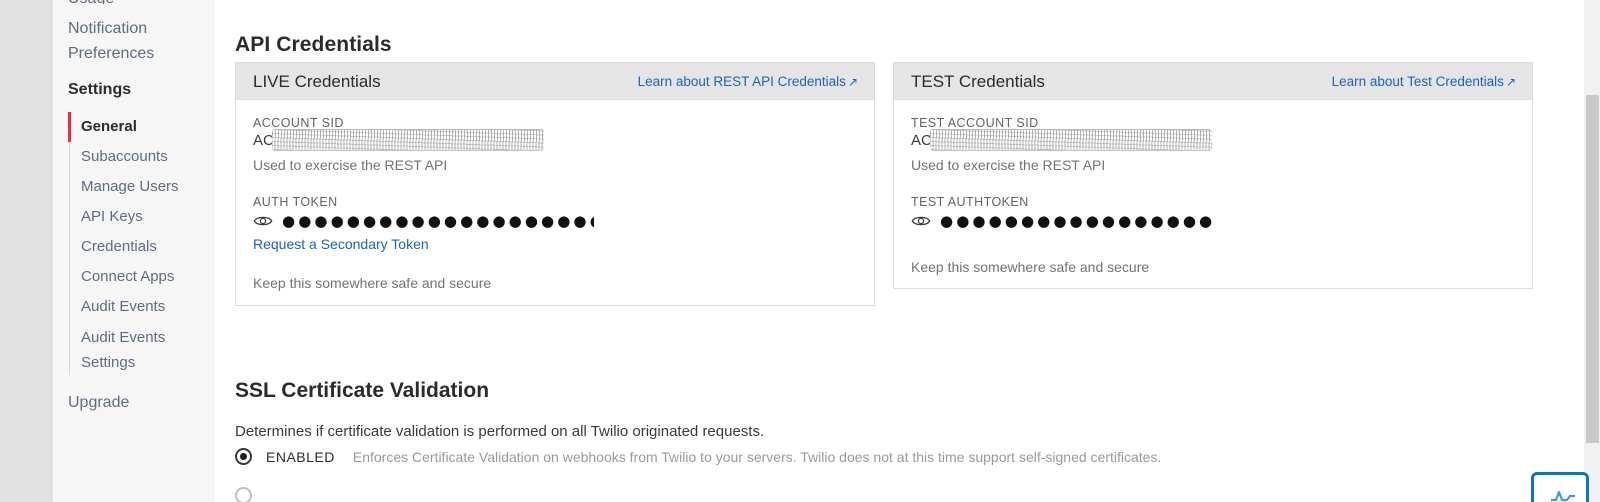 The width and height of the screenshot is (1600, 502). What do you see at coordinates (142, 157) in the screenshot?
I see `sidebar-item-subaccounts: Subaccounts` at bounding box center [142, 157].